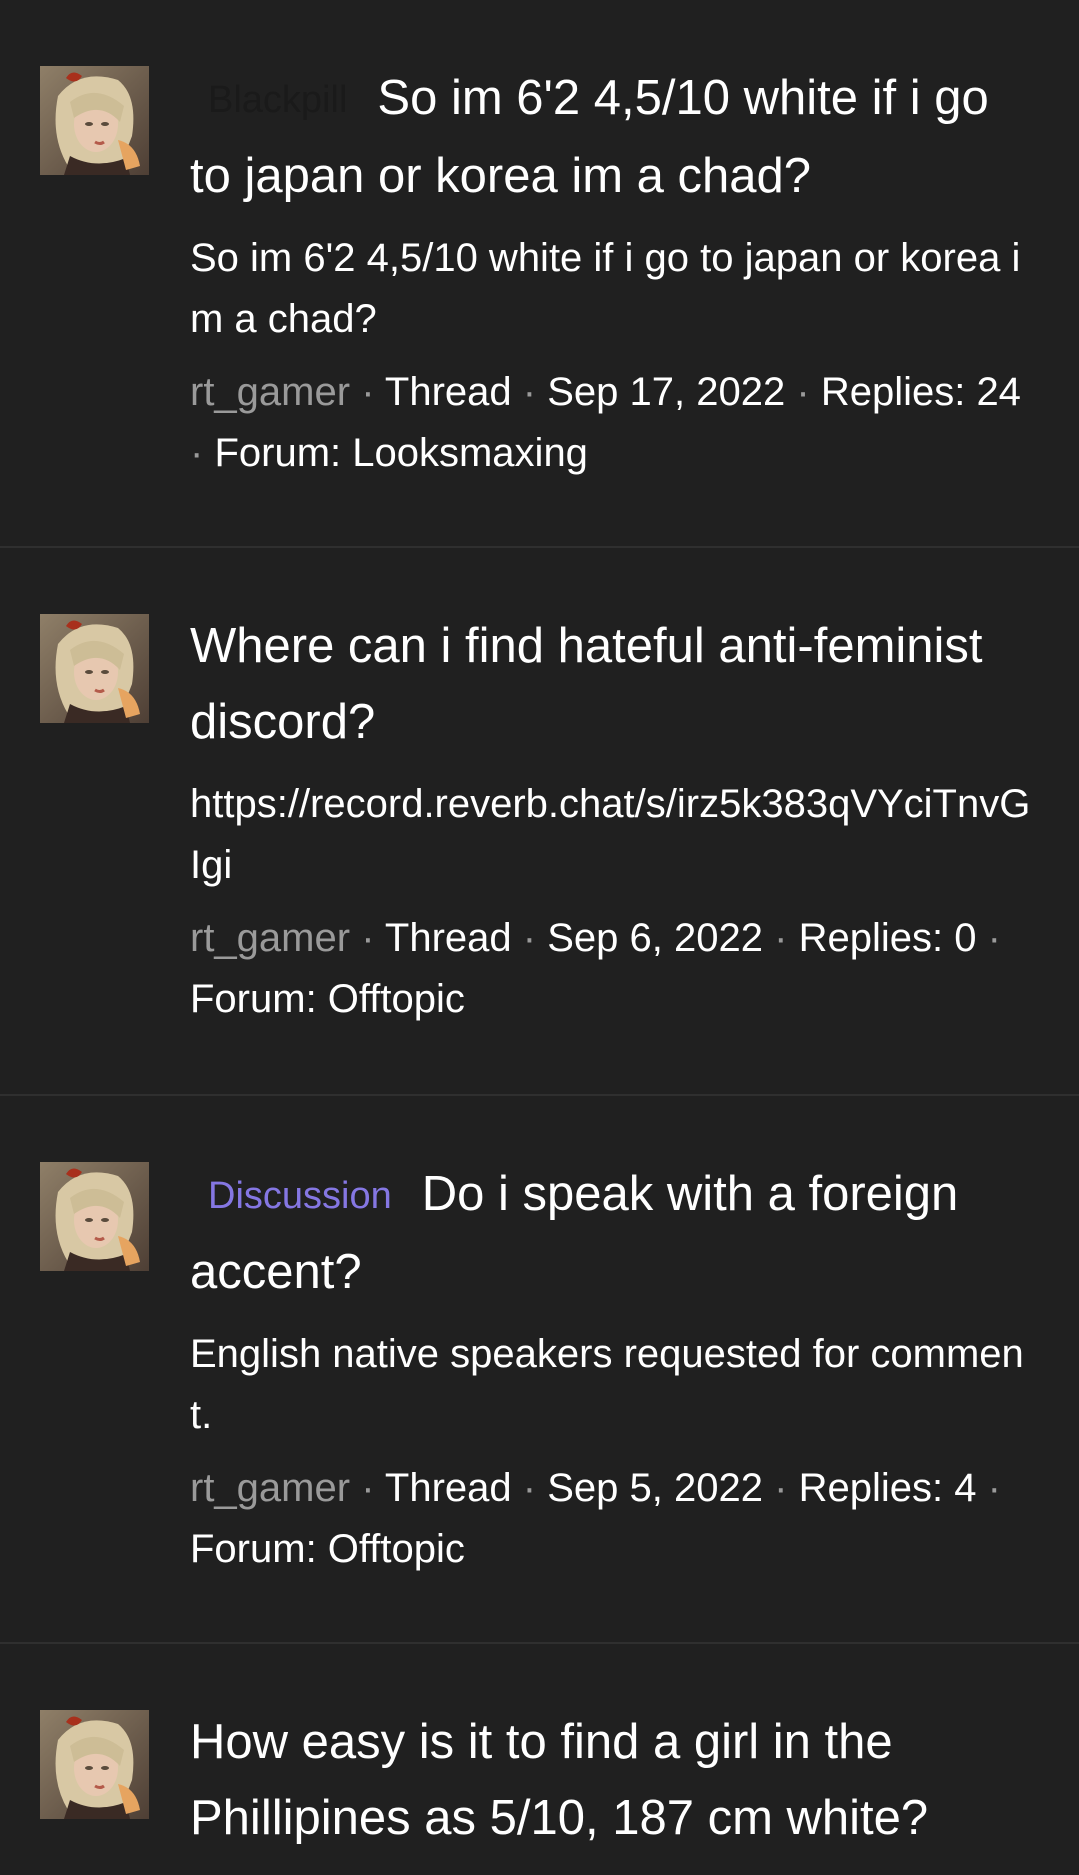 The width and height of the screenshot is (1079, 1875). I want to click on thread-replies: Replies: 24, so click(920, 392).